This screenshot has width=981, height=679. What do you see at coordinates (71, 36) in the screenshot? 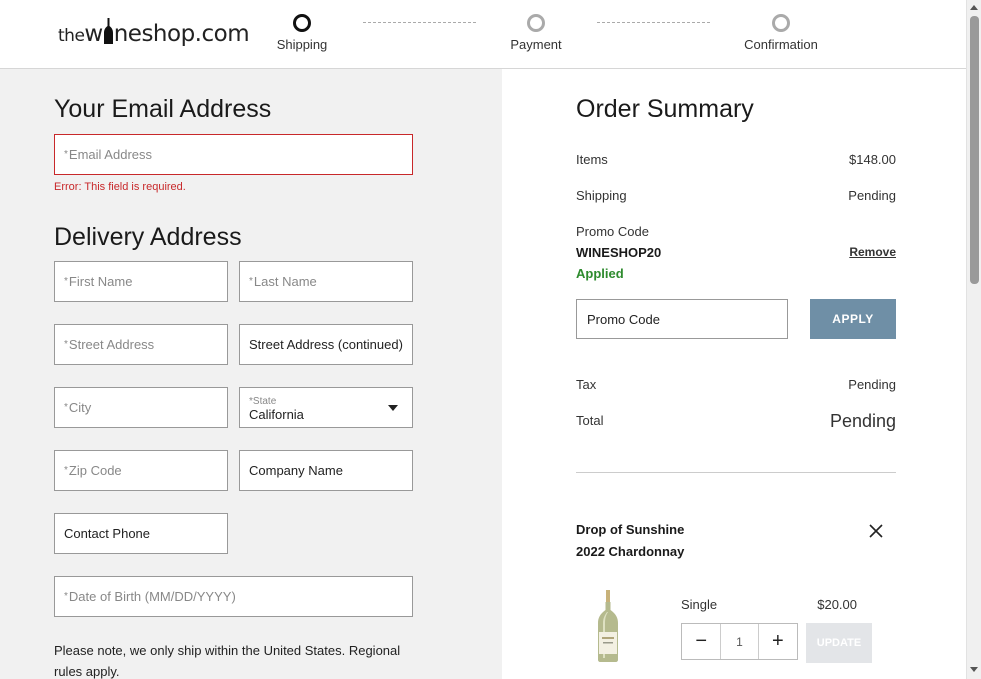
I see `logo-text-prefix: the` at bounding box center [71, 36].